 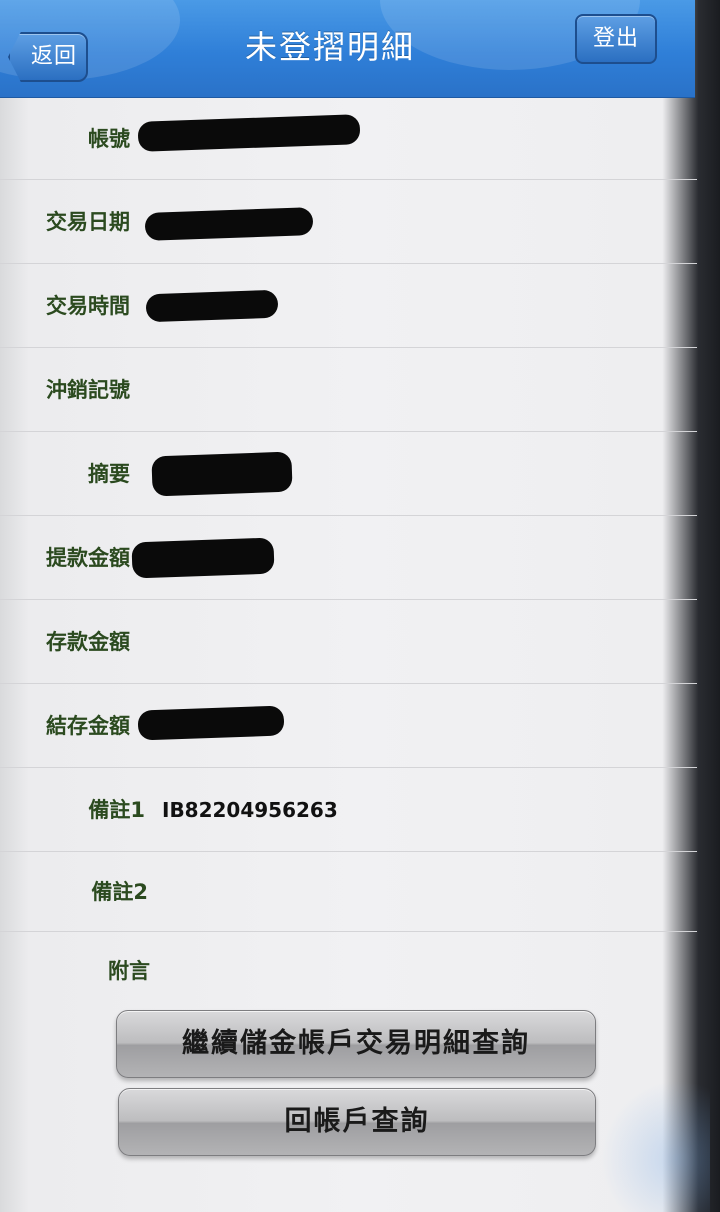 What do you see at coordinates (348, 892) in the screenshot?
I see `row-note2: 備註2` at bounding box center [348, 892].